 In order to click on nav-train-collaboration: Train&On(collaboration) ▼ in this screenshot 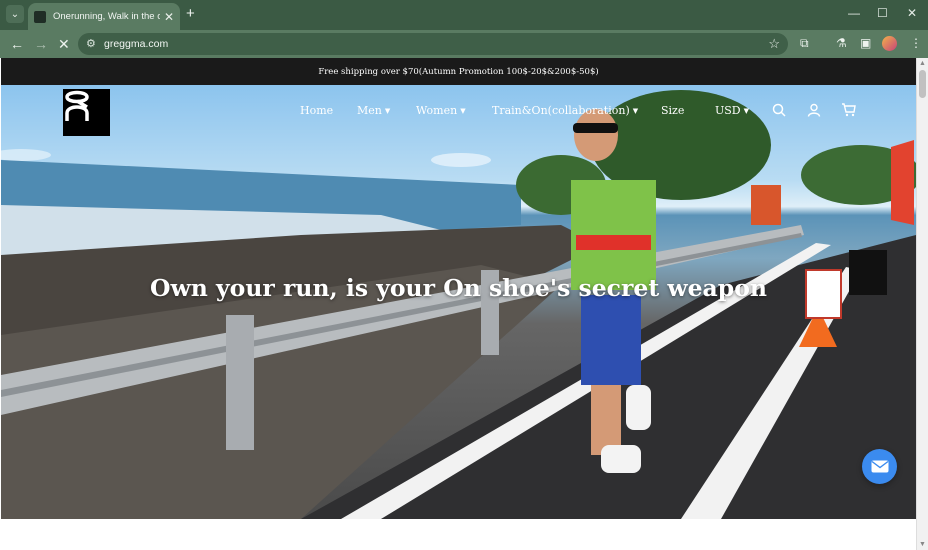, I will do `click(565, 110)`.